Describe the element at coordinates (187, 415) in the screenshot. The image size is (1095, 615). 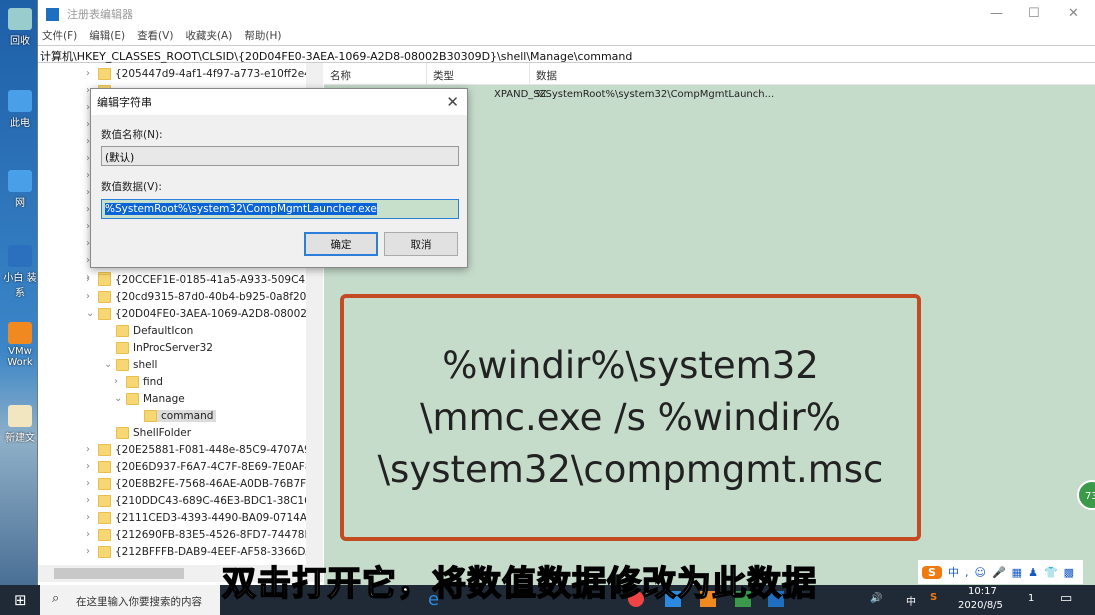
I see `tree-label: command` at that location.